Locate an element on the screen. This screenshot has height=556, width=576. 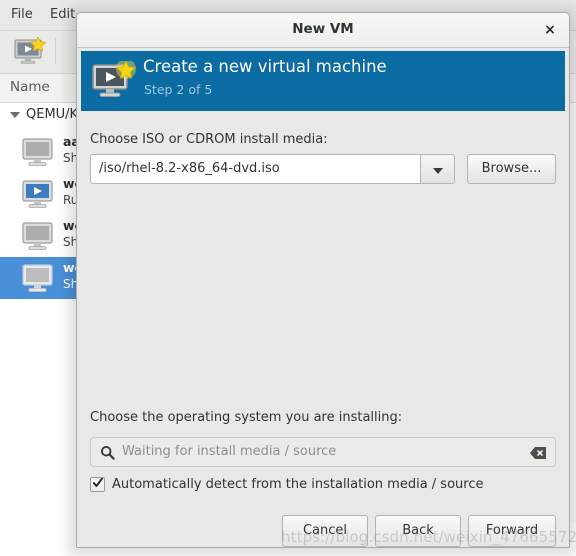
iso-label: Choose ISO or CDROM install media: is located at coordinates (209, 139).